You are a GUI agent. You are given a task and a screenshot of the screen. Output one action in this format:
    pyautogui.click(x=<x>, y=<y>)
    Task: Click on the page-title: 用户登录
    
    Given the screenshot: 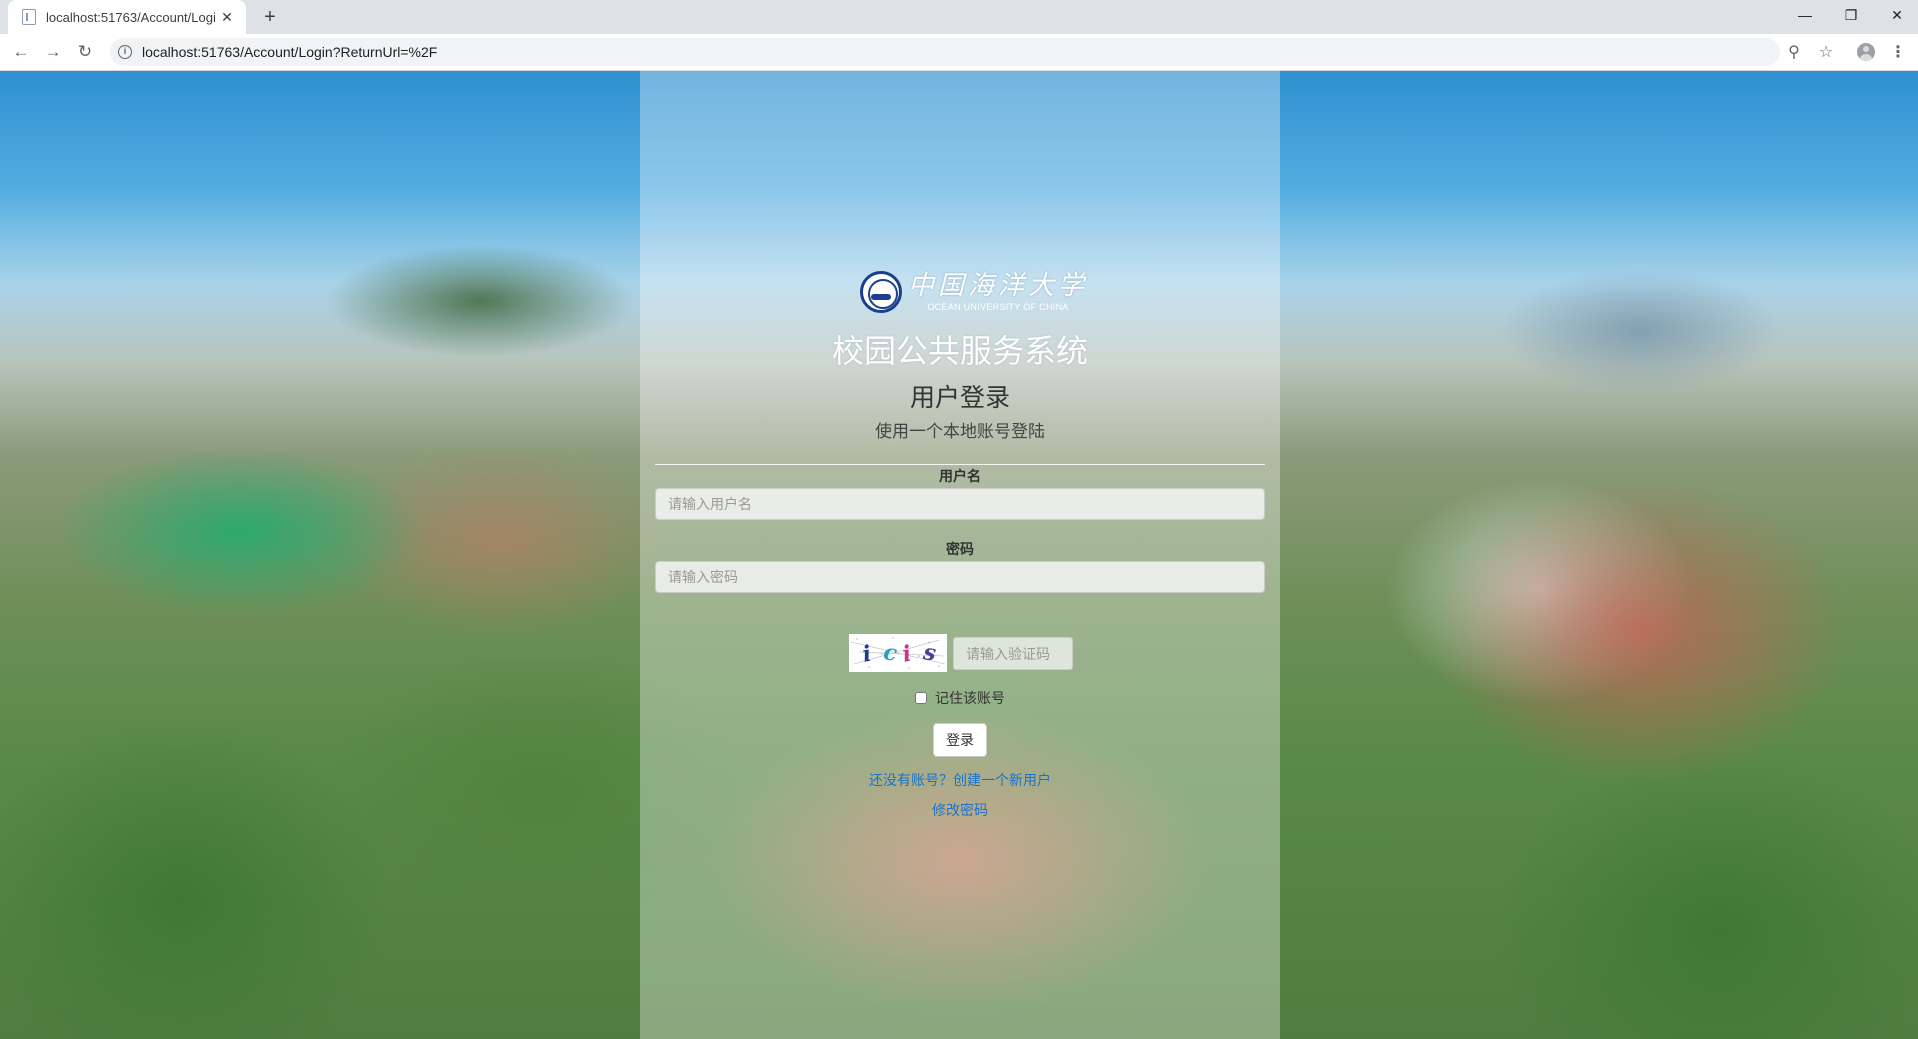 What is the action you would take?
    pyautogui.click(x=959, y=398)
    